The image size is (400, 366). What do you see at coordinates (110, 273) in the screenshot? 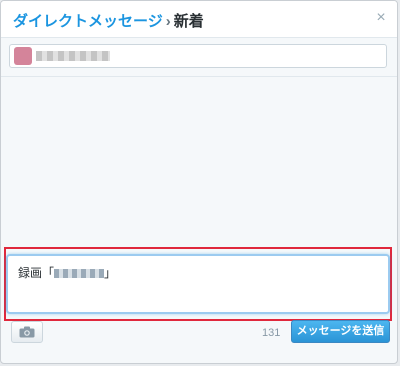
I see `message-text-suffix: 」` at bounding box center [110, 273].